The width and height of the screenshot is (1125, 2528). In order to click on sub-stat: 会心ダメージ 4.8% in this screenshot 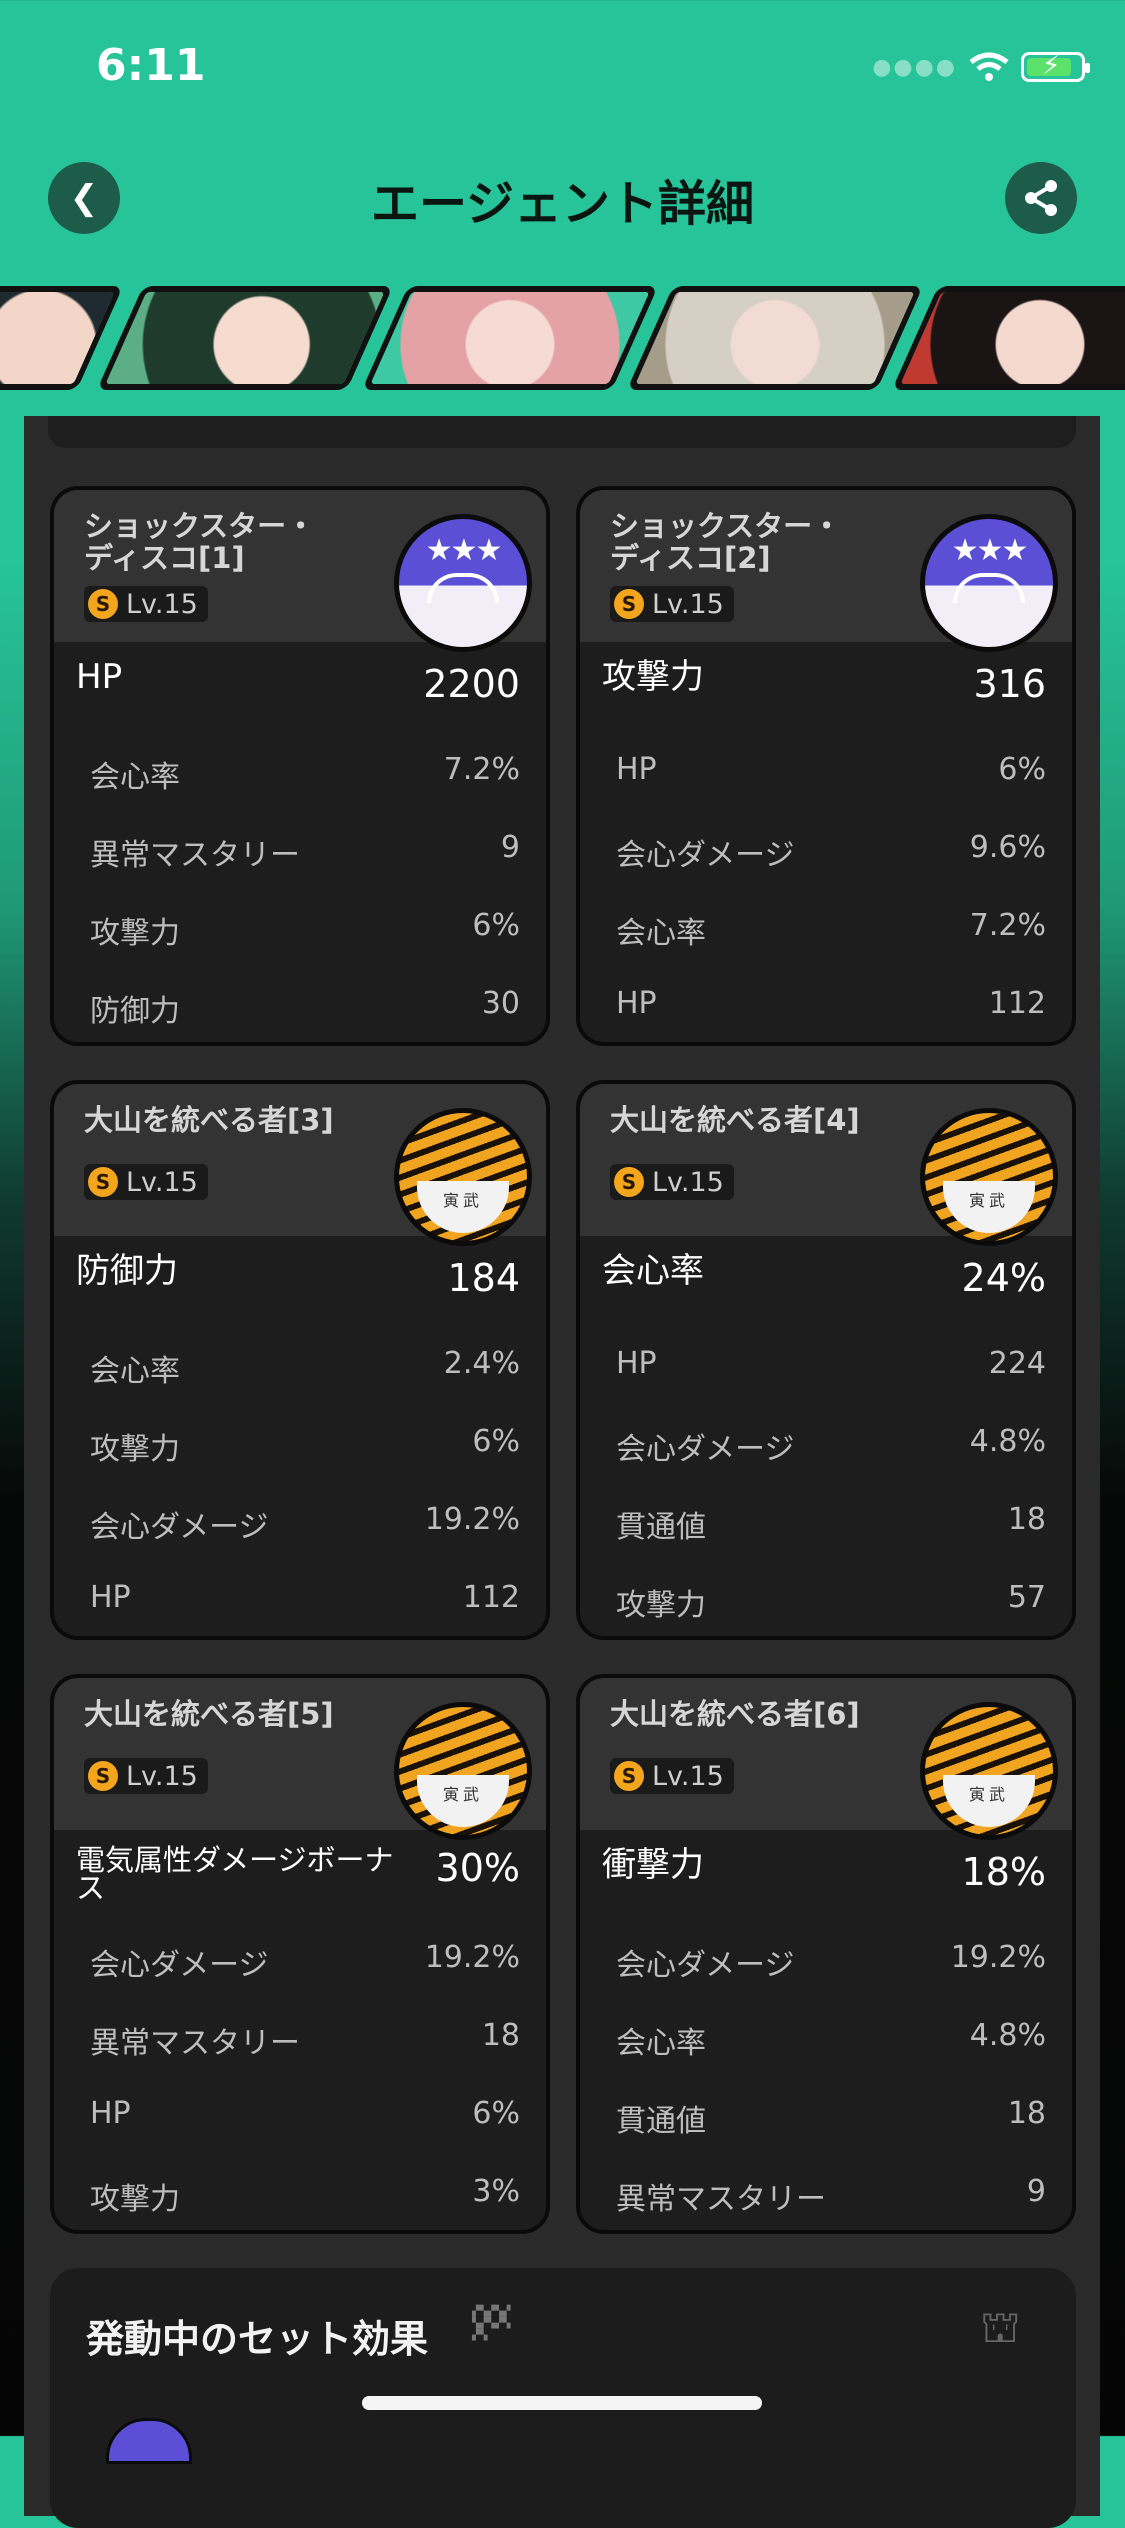, I will do `click(831, 1445)`.